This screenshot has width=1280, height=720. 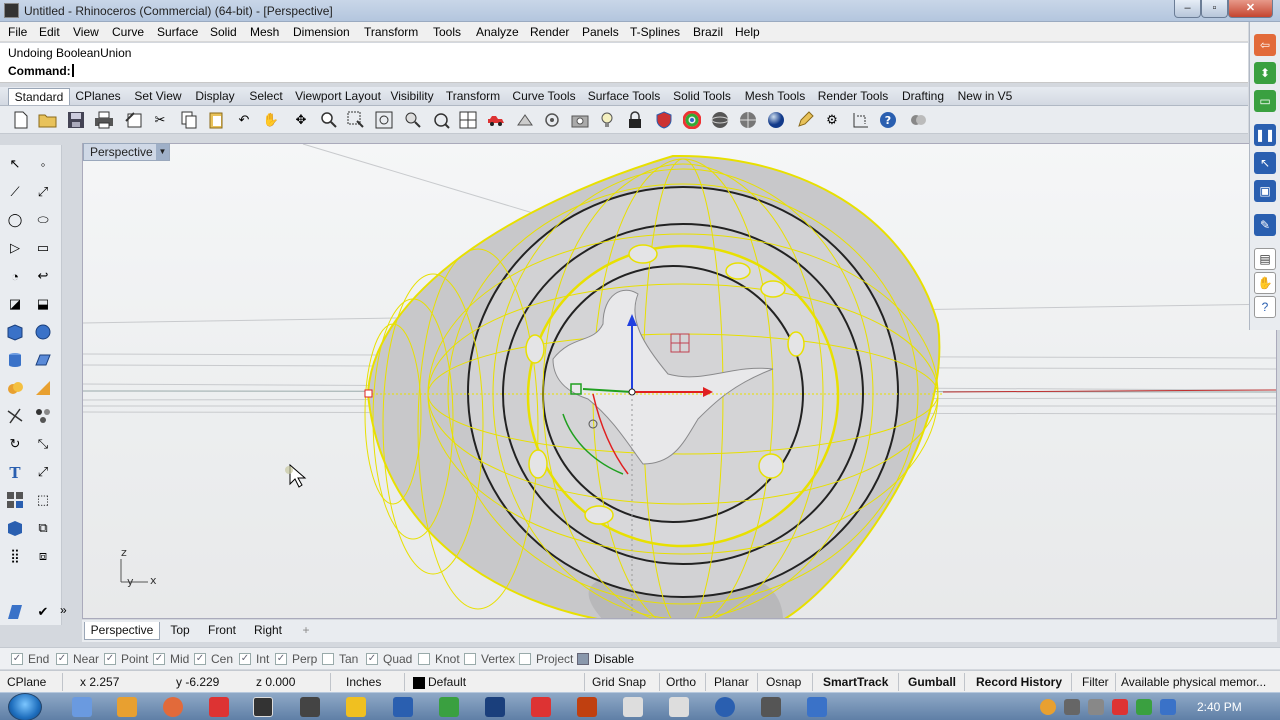 What do you see at coordinates (1265, 45) in the screenshot?
I see `undo-panel-icon: ⇦` at bounding box center [1265, 45].